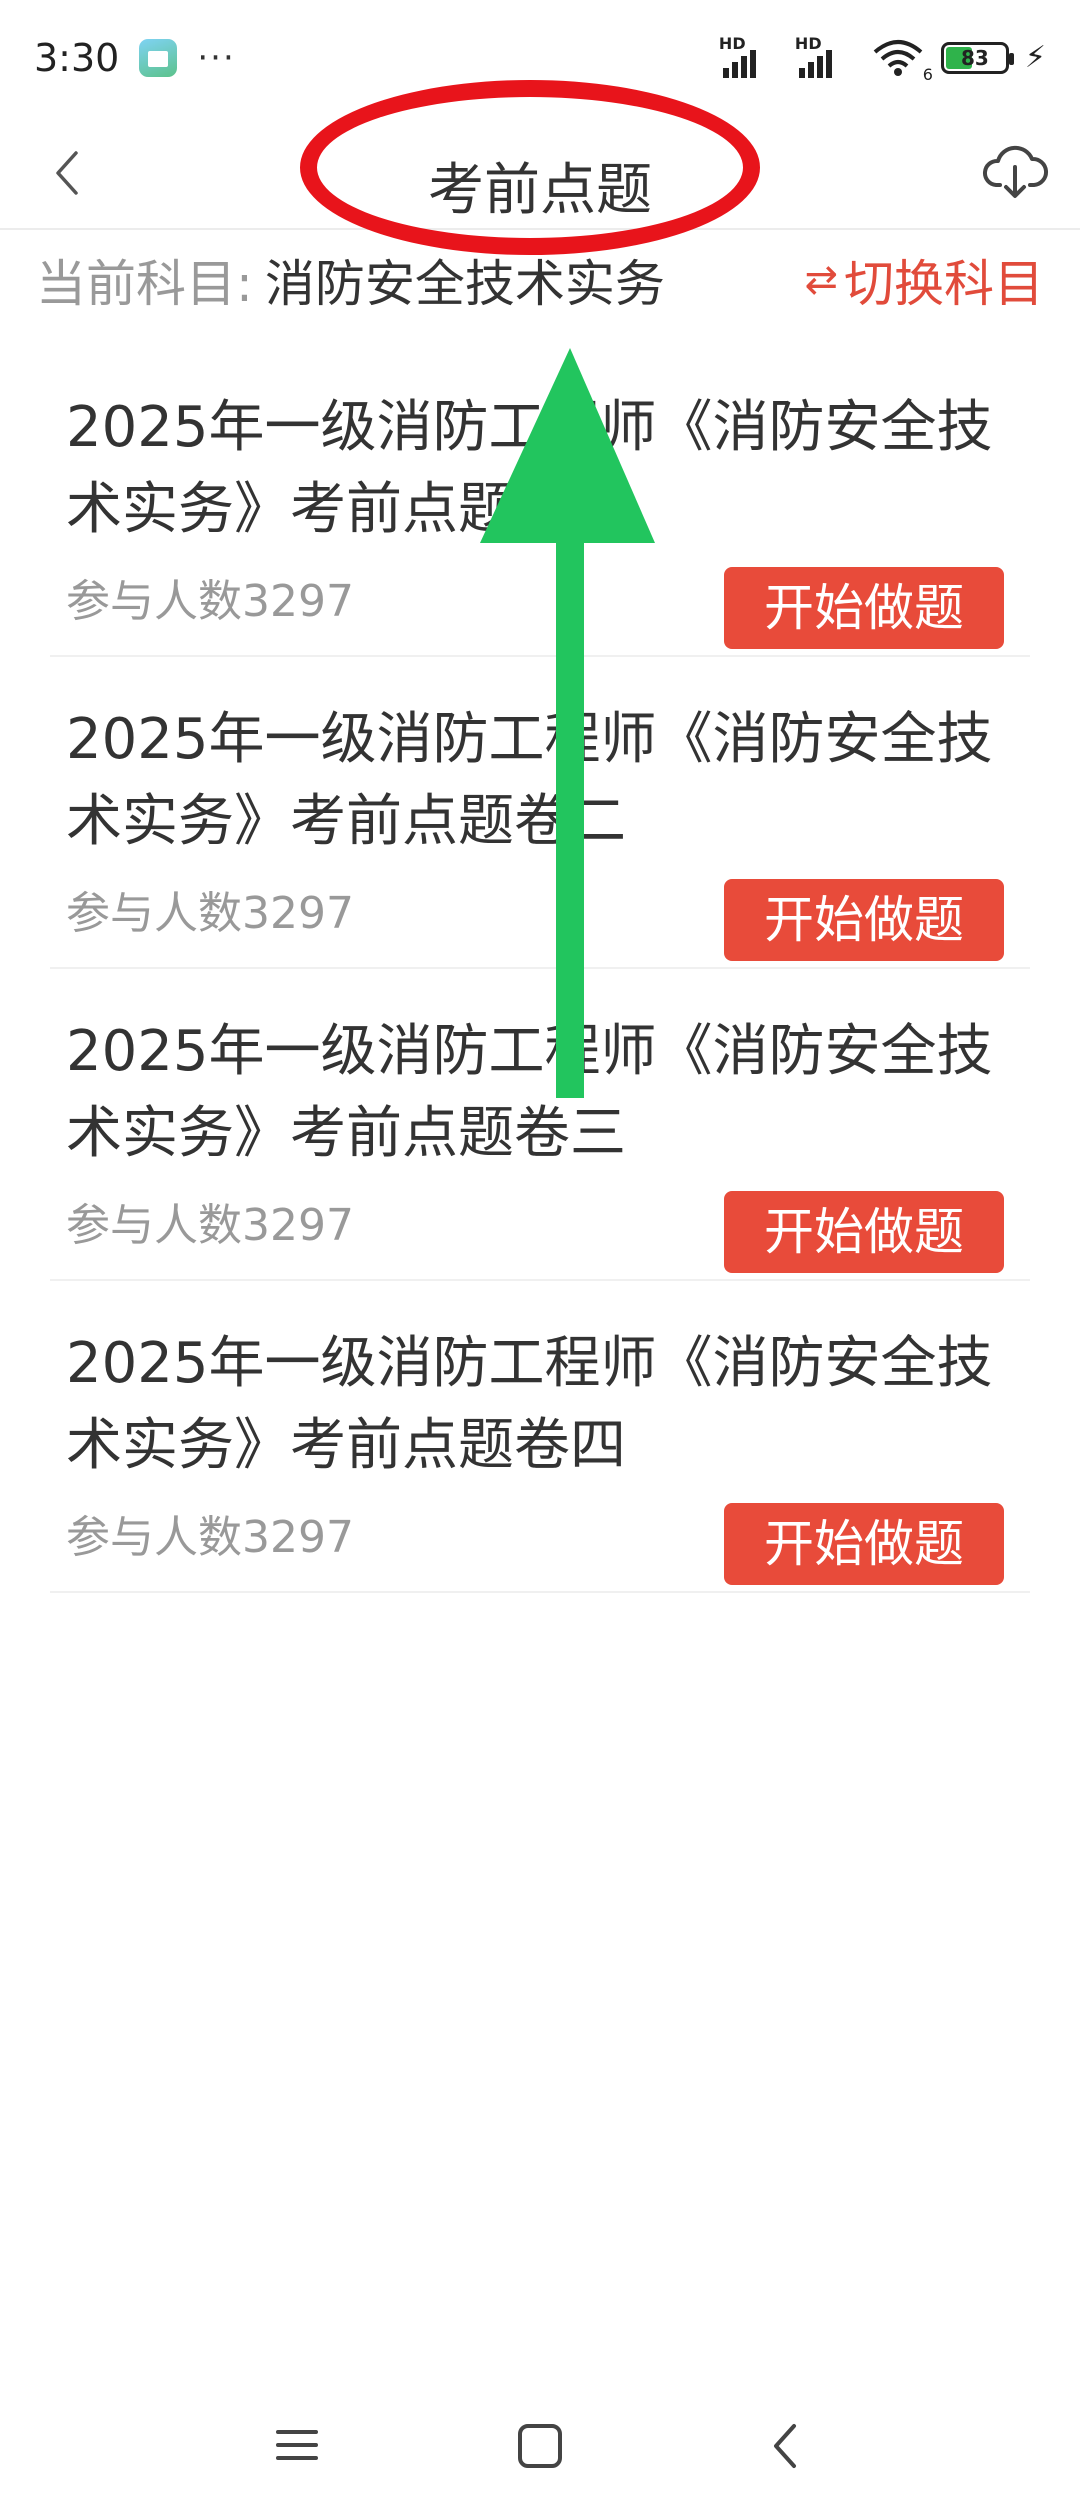  I want to click on status-time: 3:30, so click(77, 57).